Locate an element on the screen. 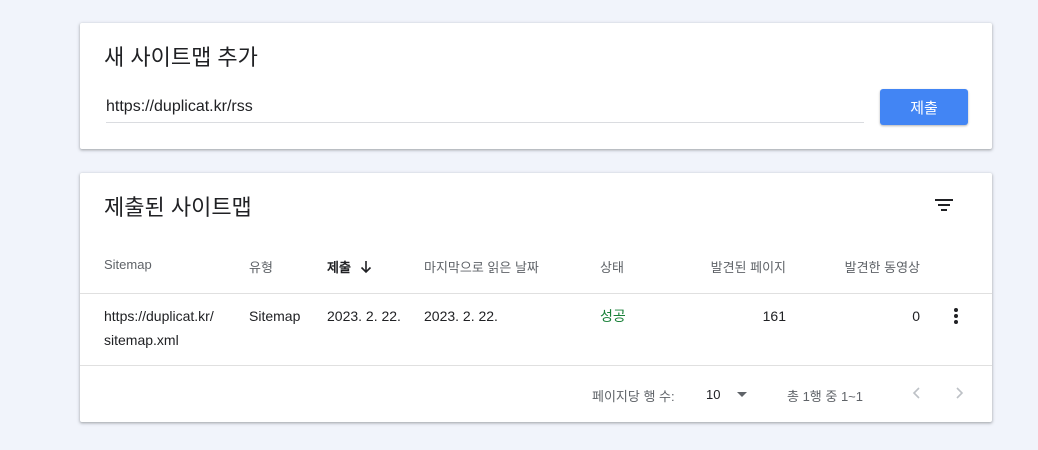 The width and height of the screenshot is (1038, 450). rows-per-page-value: 10 is located at coordinates (713, 394).